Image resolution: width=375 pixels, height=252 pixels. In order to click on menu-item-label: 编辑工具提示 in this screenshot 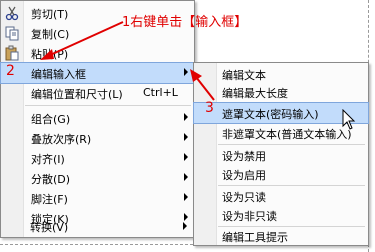, I will do `click(255, 237)`.